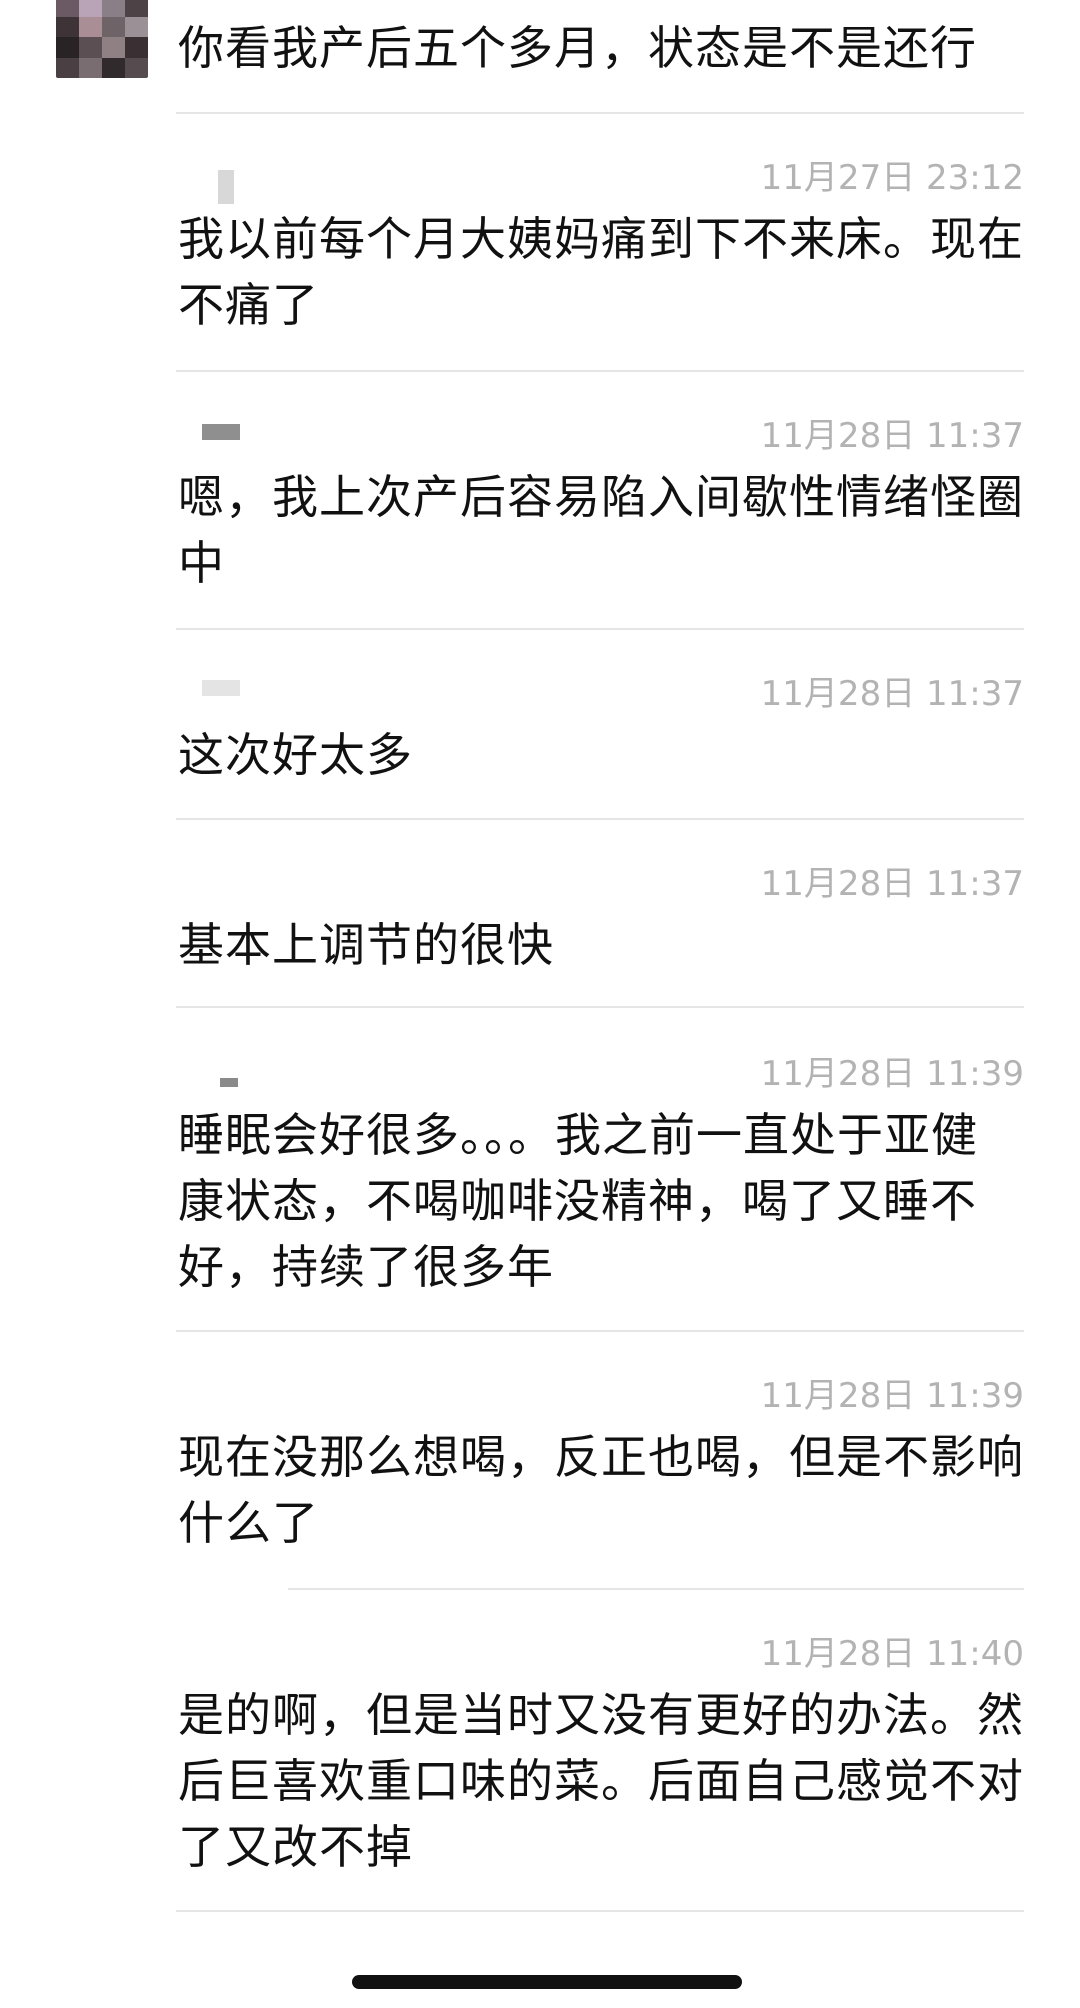 The height and width of the screenshot is (2008, 1080). I want to click on message-timestamp: 11月28日 11:40, so click(892, 1654).